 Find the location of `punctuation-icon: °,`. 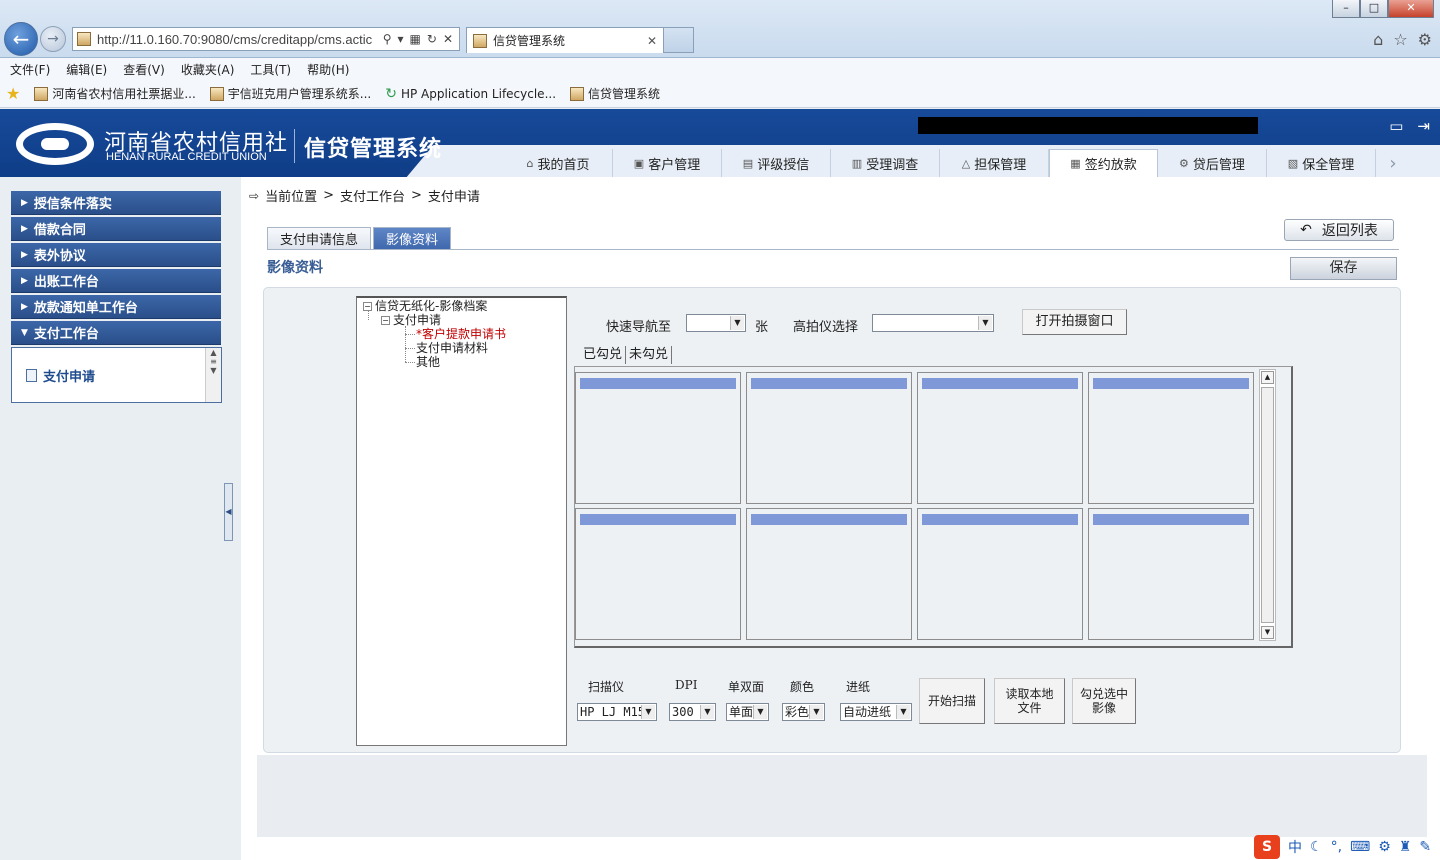

punctuation-icon: °, is located at coordinates (1336, 847).